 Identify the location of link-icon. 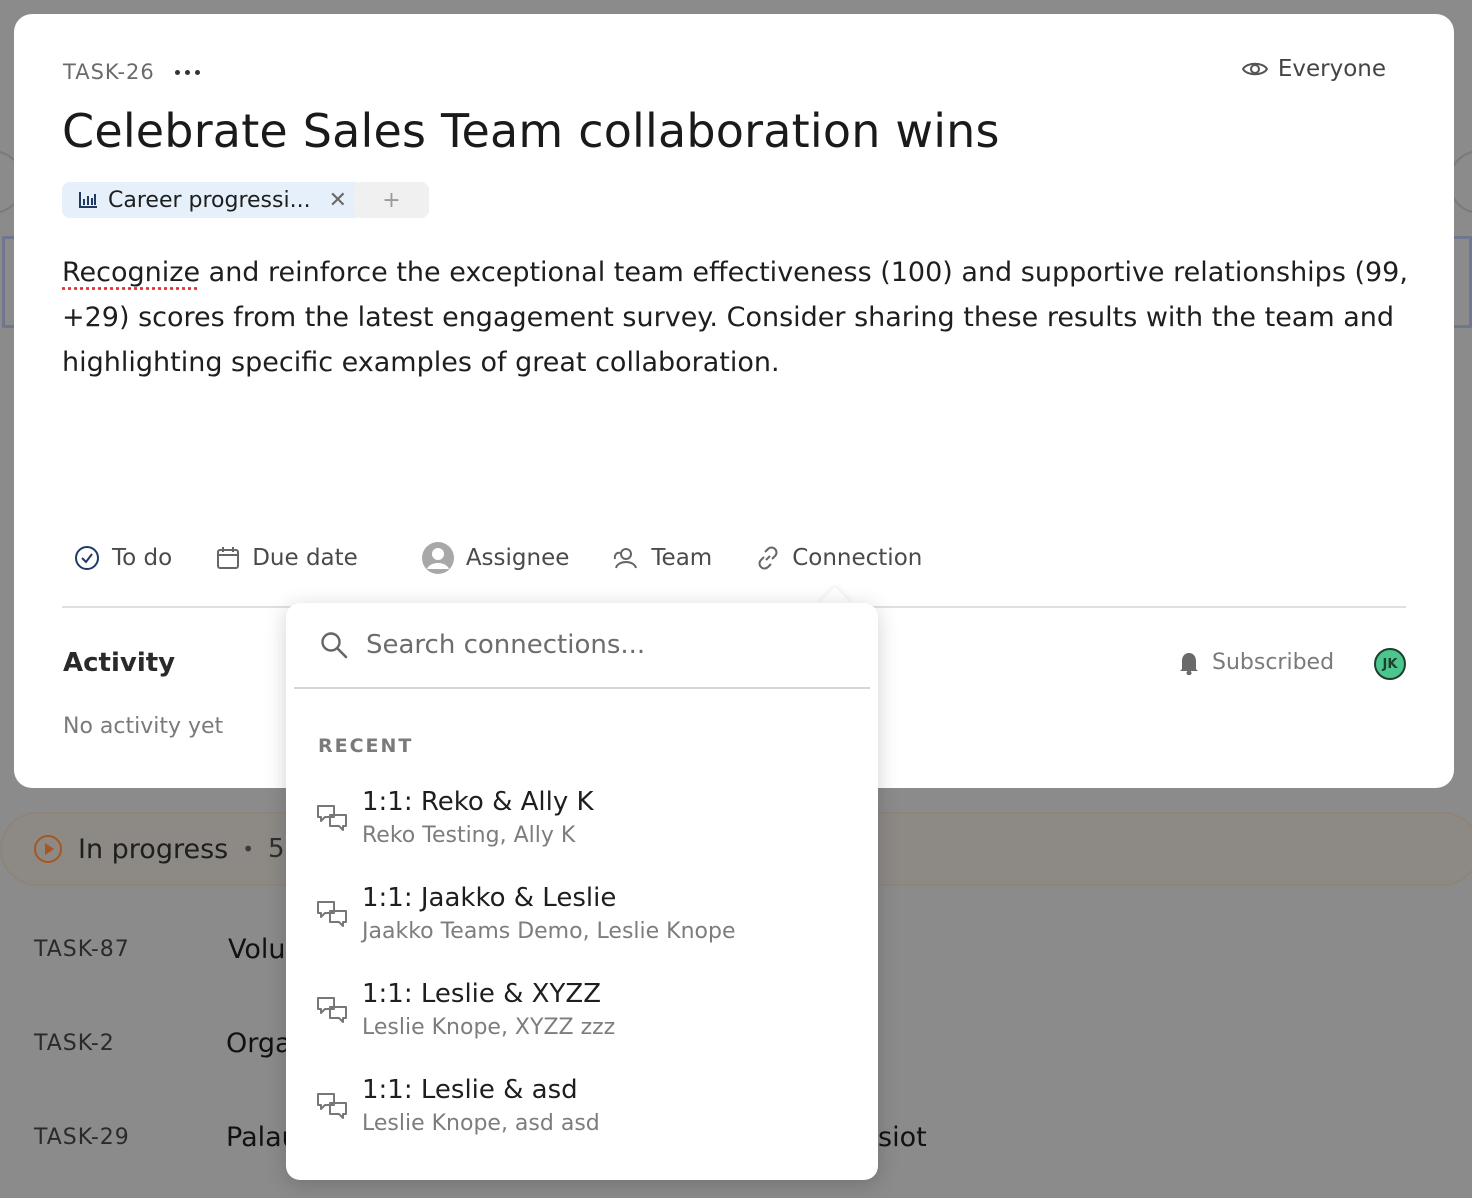
(768, 558).